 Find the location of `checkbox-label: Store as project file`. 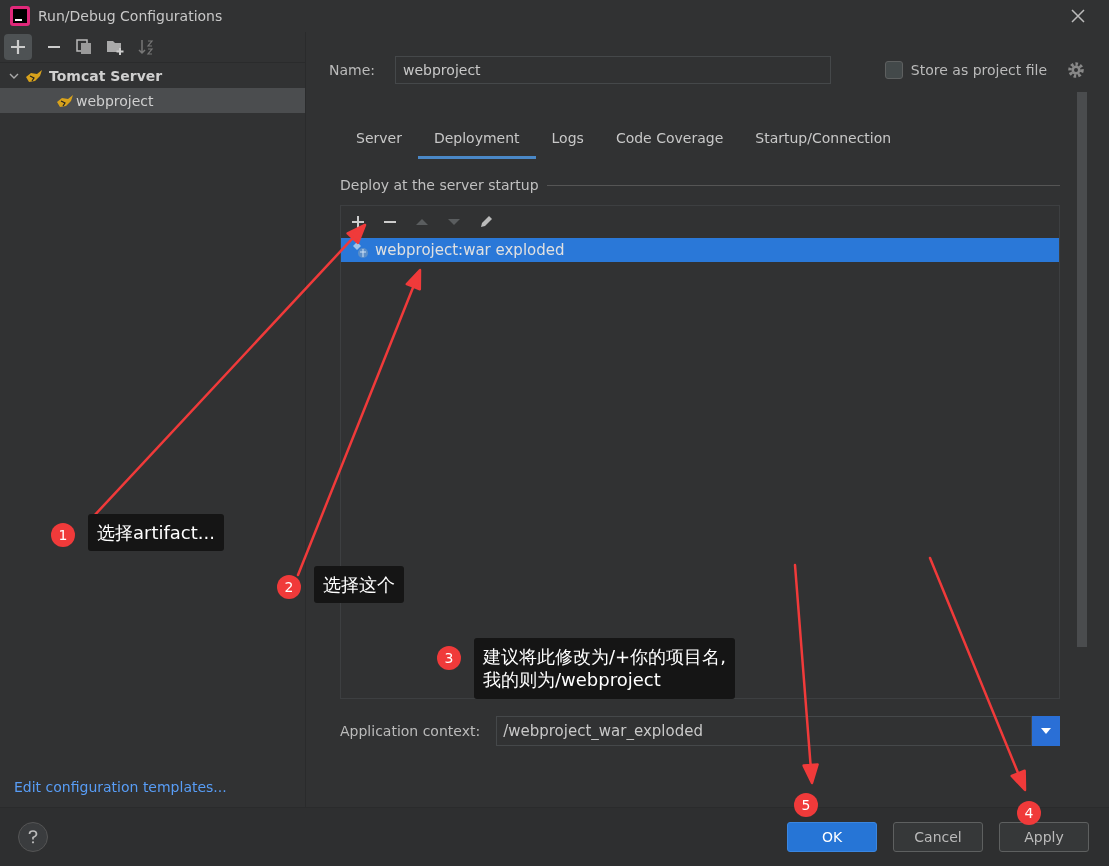

checkbox-label: Store as project file is located at coordinates (978, 70).